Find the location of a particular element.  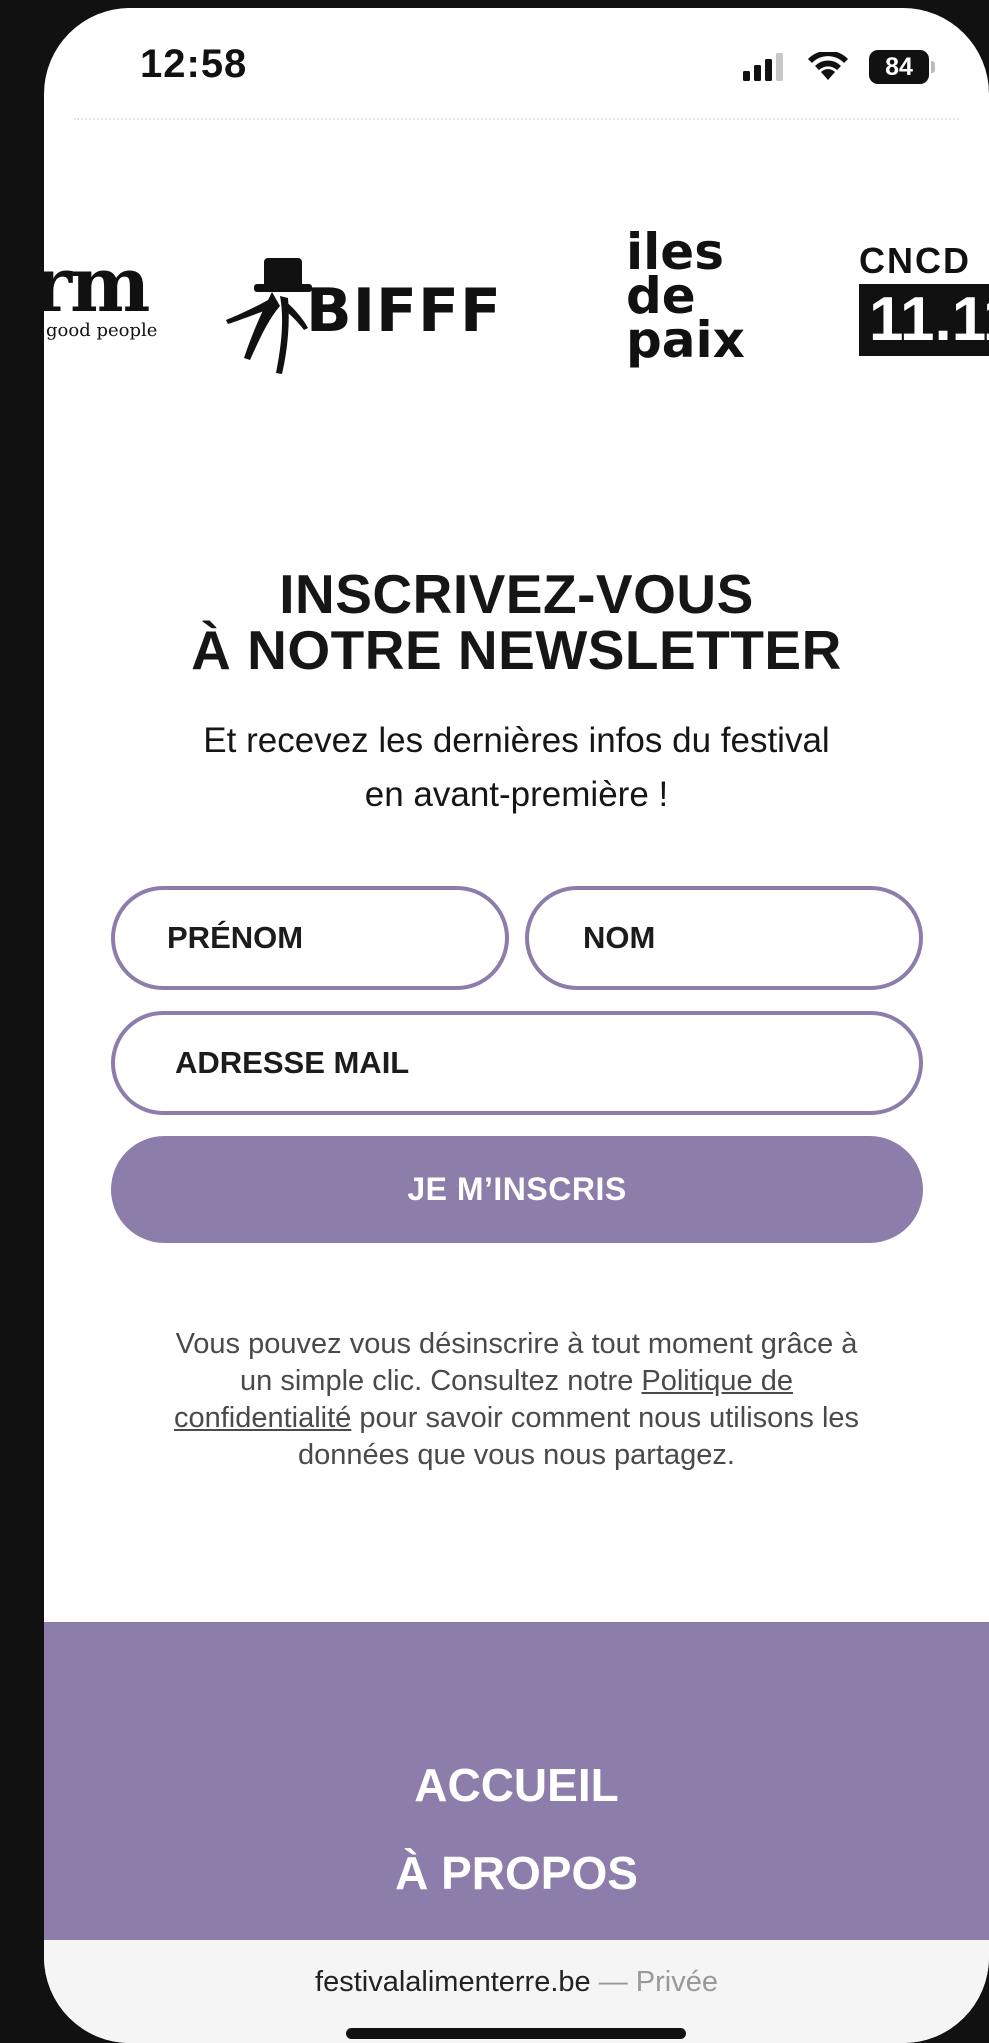

home-indicator is located at coordinates (516, 2033).